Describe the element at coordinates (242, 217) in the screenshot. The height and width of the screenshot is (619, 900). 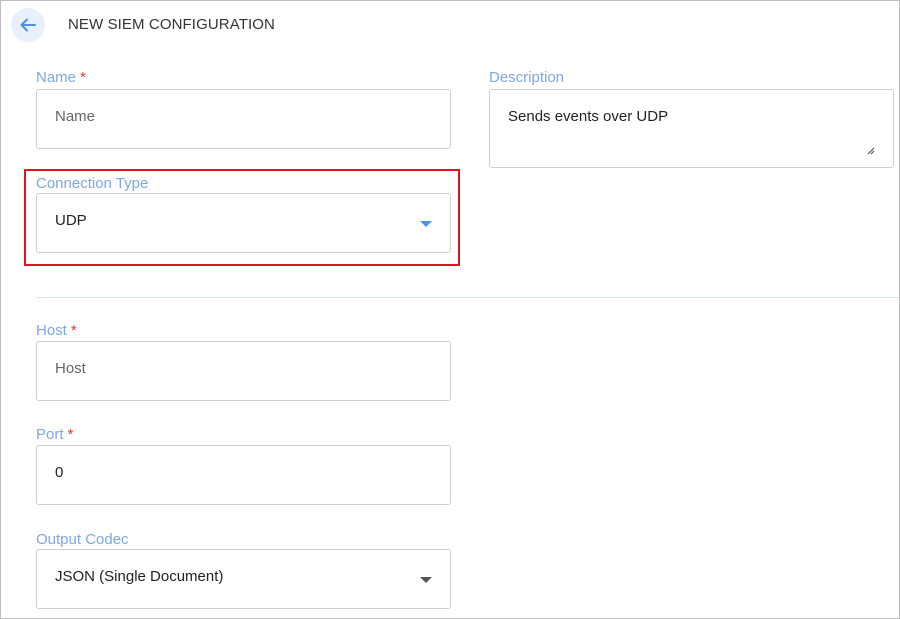
I see `highlight-box` at that location.